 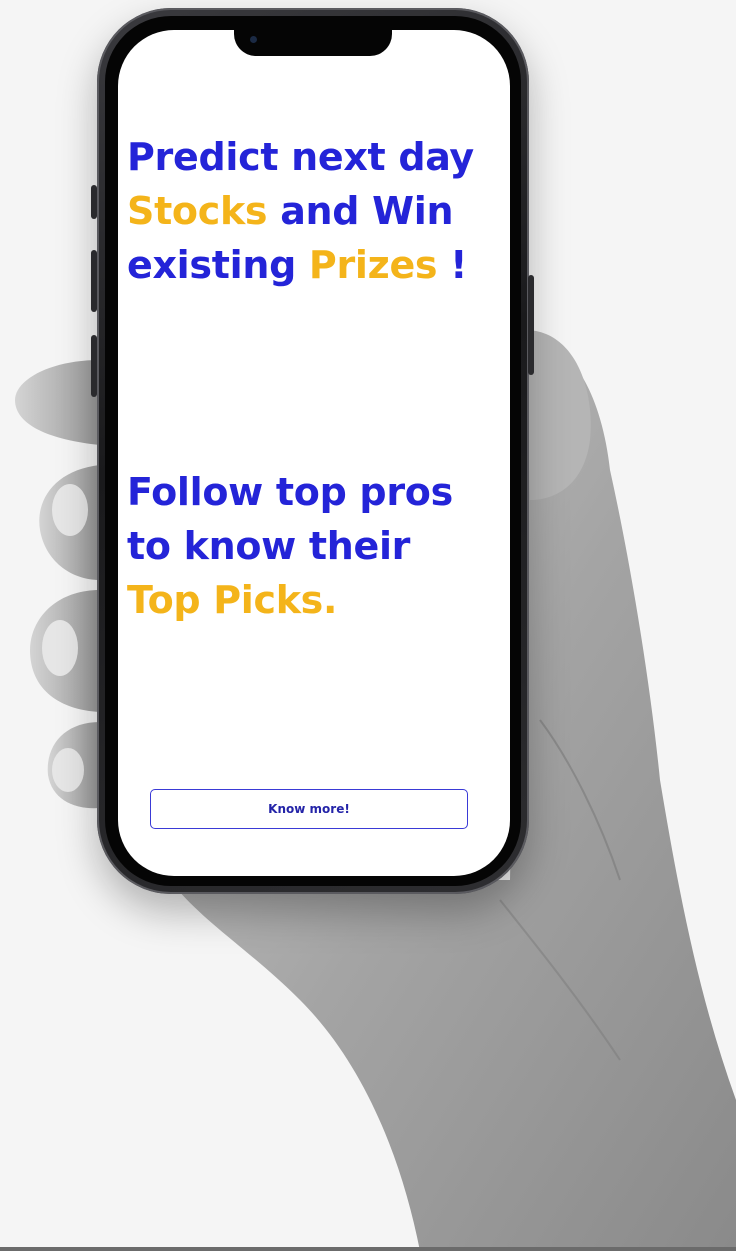 I want to click on headline-text: and Win, so click(x=360, y=210).